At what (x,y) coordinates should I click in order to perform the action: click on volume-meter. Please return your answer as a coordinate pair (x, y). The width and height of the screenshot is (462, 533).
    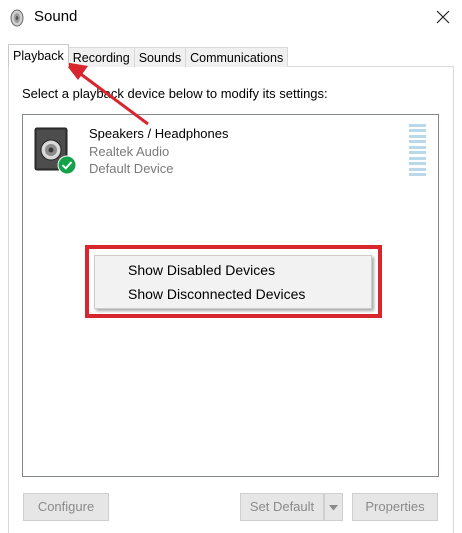
    Looking at the image, I should click on (417, 150).